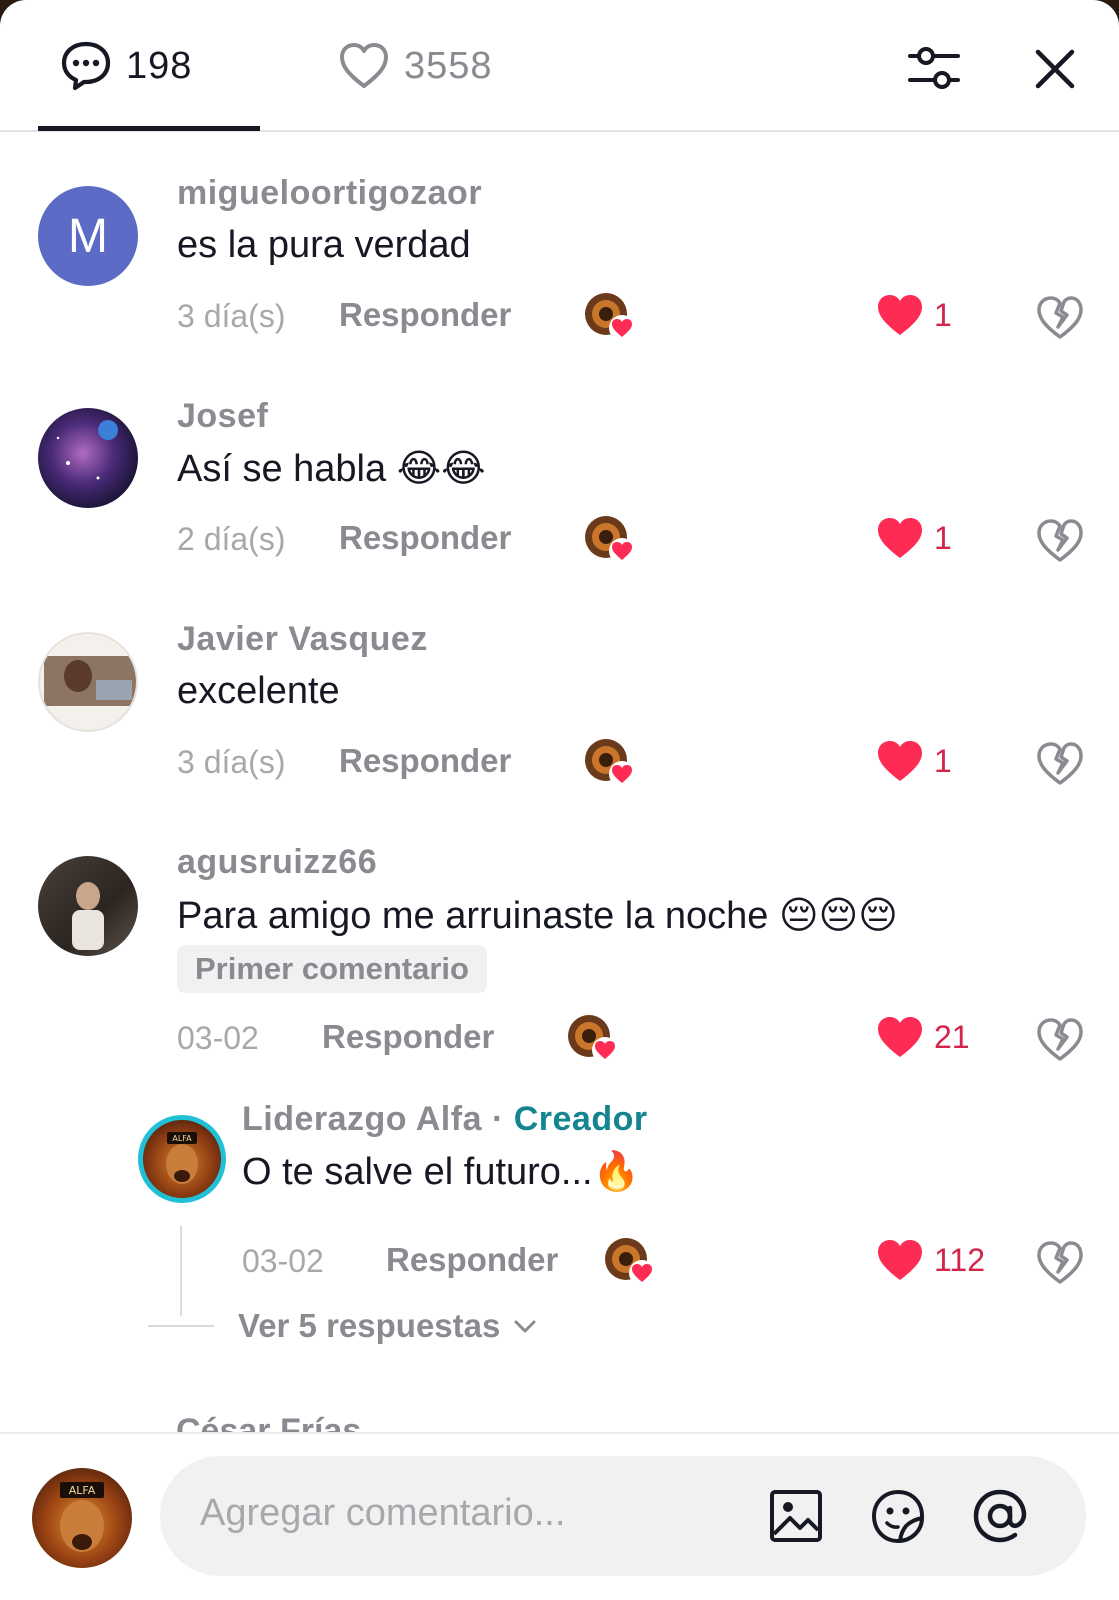  Describe the element at coordinates (222, 416) in the screenshot. I see `comment-username: Josef` at that location.